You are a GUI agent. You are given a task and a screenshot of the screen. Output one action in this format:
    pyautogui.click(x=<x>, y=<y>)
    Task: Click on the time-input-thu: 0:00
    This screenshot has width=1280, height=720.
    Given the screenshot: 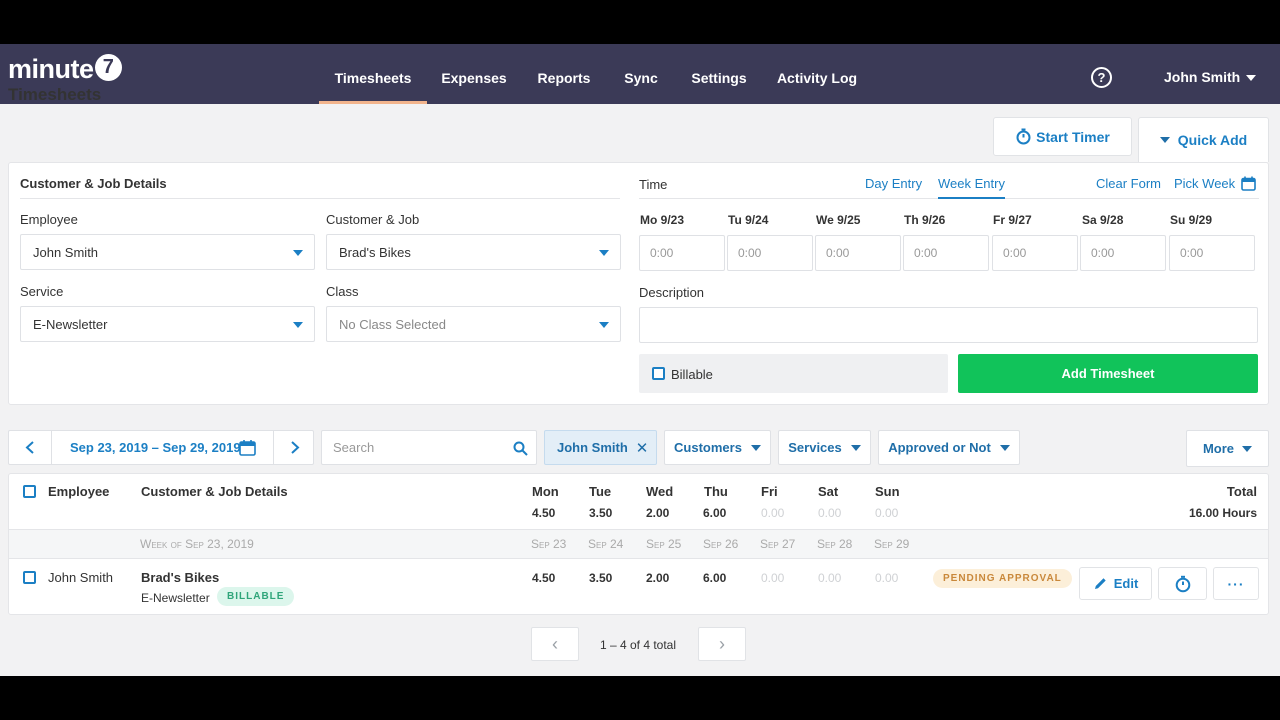 What is the action you would take?
    pyautogui.click(x=946, y=253)
    